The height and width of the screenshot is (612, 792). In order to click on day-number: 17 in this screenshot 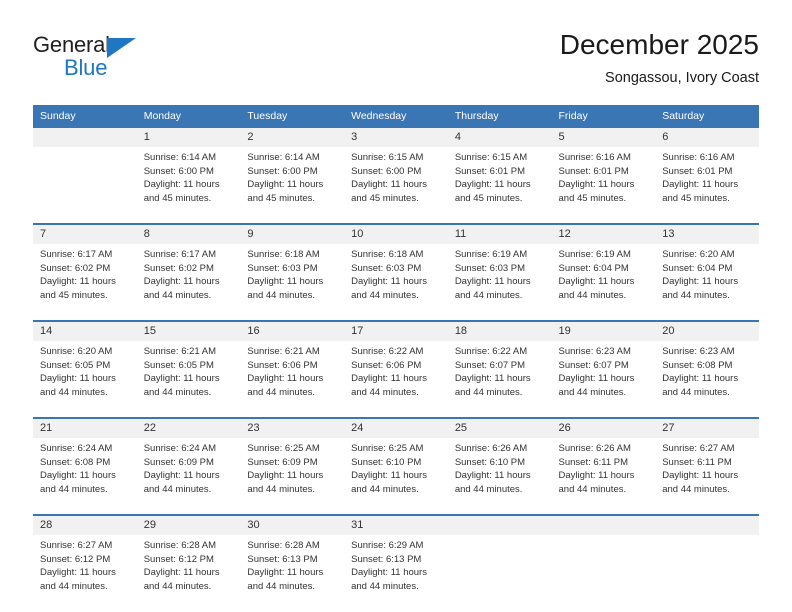, I will do `click(396, 331)`.